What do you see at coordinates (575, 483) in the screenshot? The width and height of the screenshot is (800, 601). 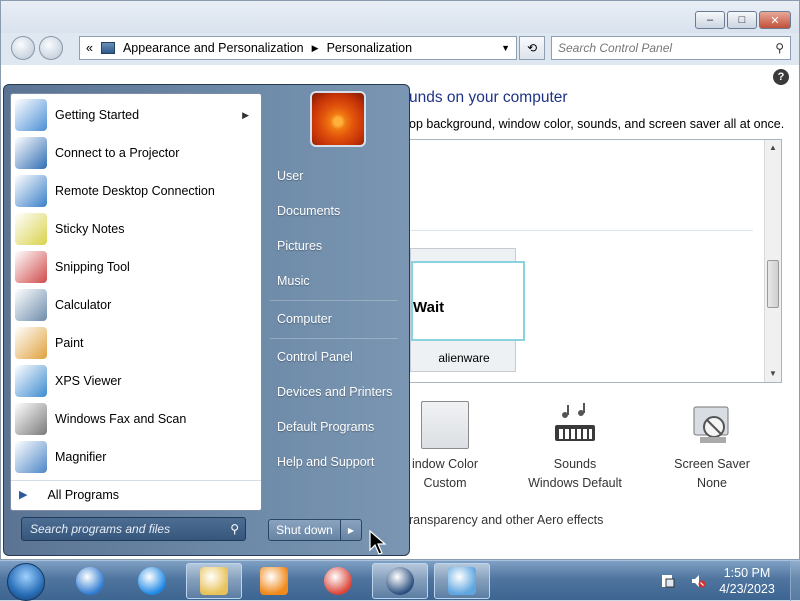 I see `sounds-value: Windows Default` at bounding box center [575, 483].